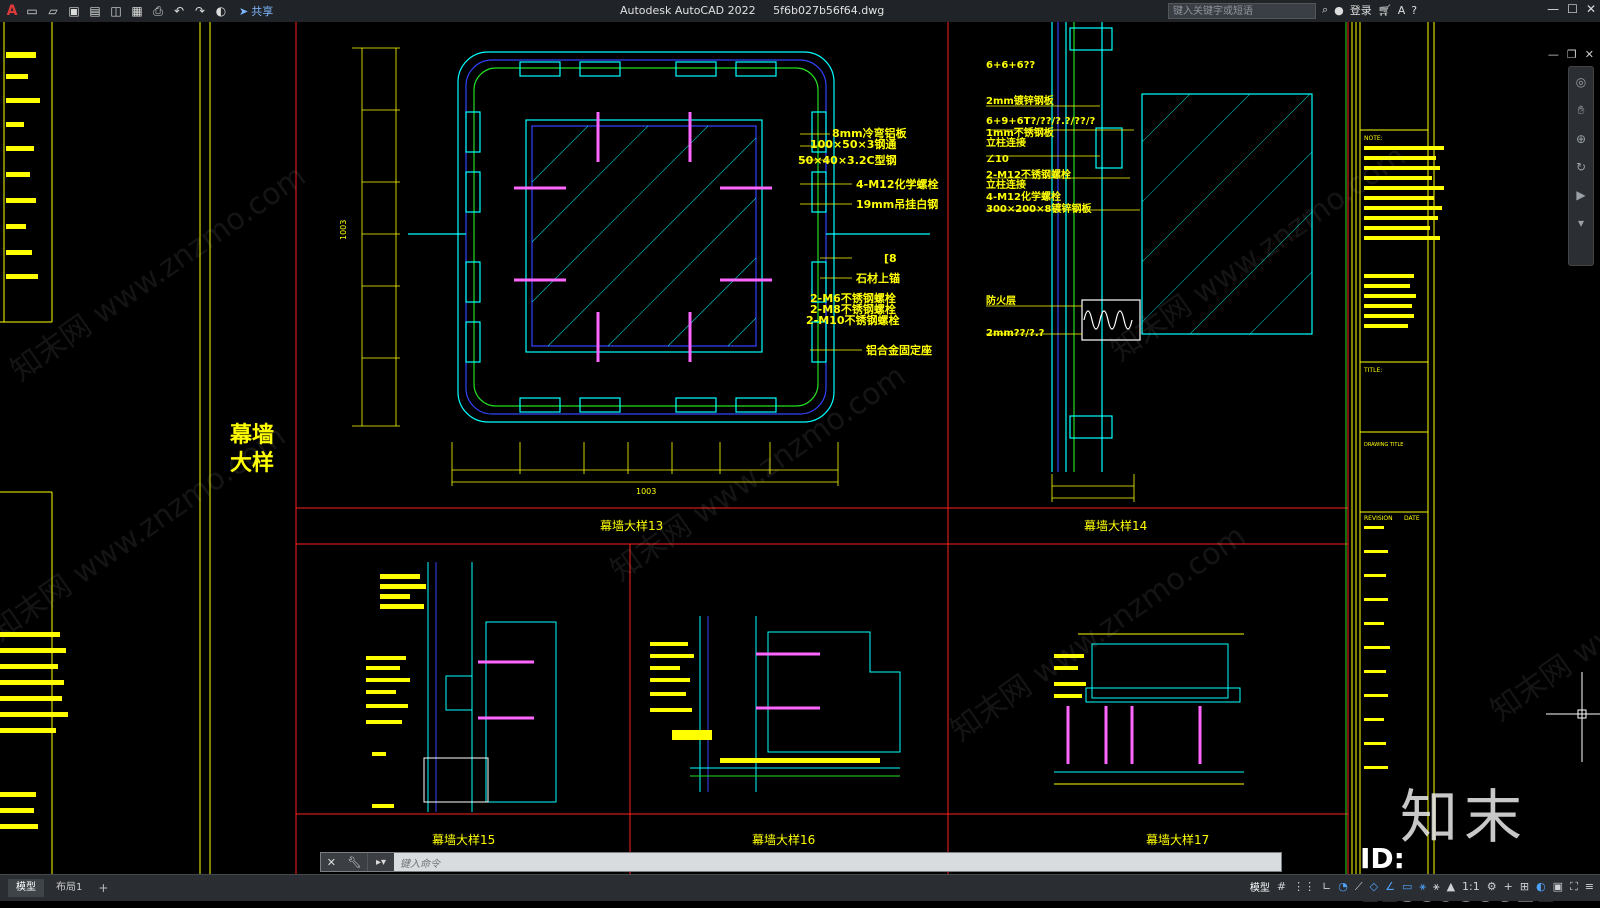  What do you see at coordinates (890, 258) in the screenshot?
I see `d13-label-5: [8` at bounding box center [890, 258].